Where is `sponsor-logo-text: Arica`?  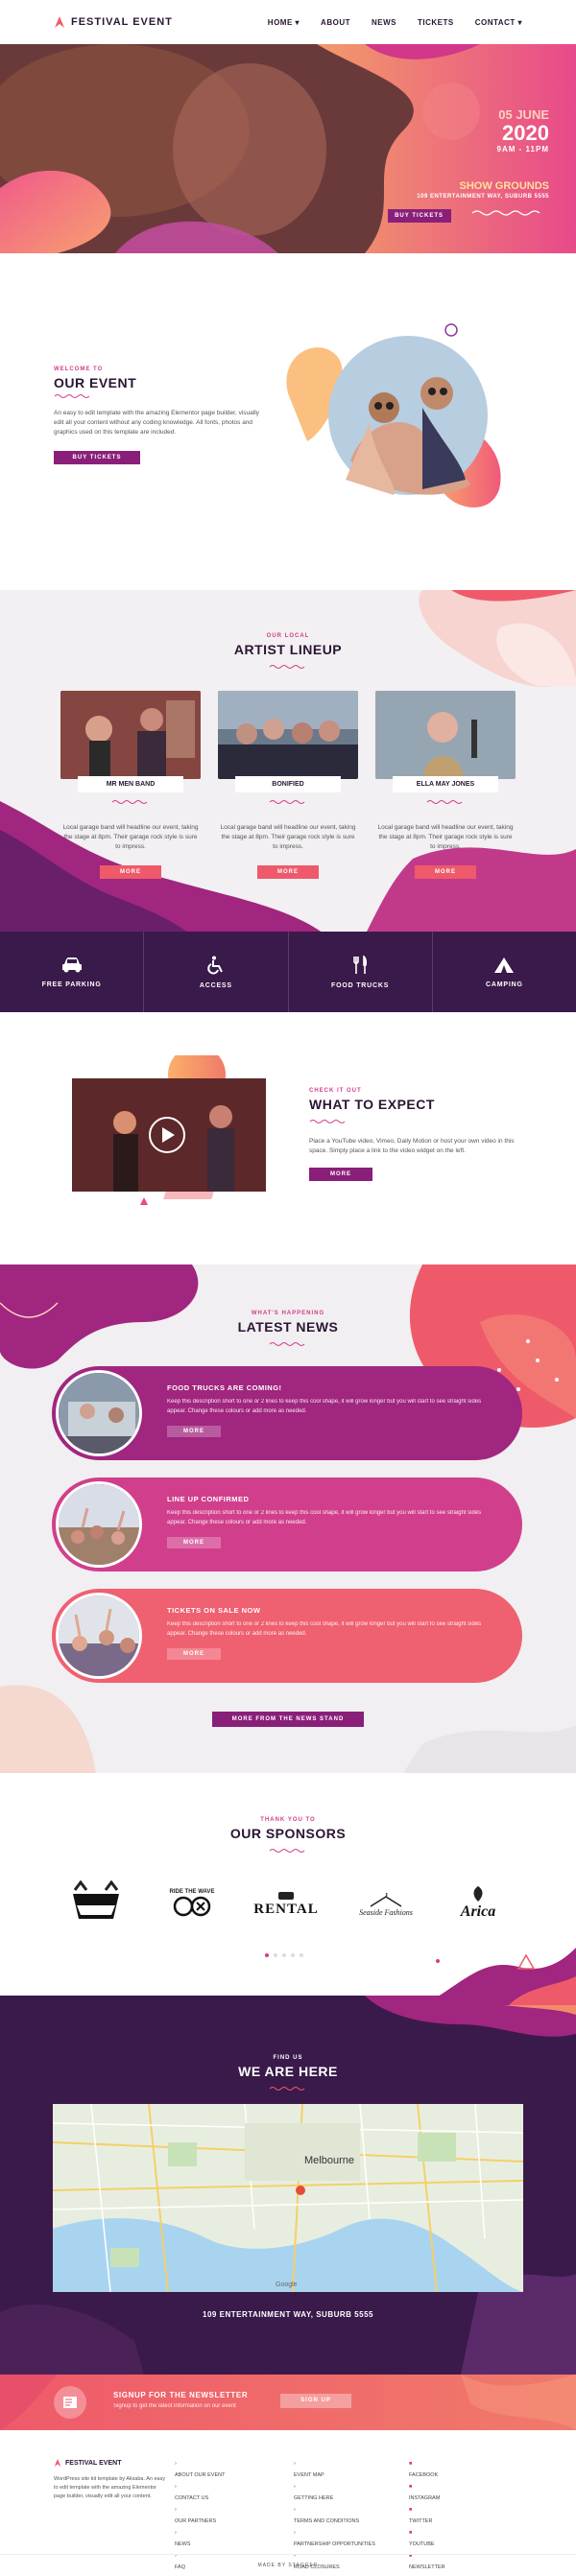 sponsor-logo-text: Arica is located at coordinates (478, 1912).